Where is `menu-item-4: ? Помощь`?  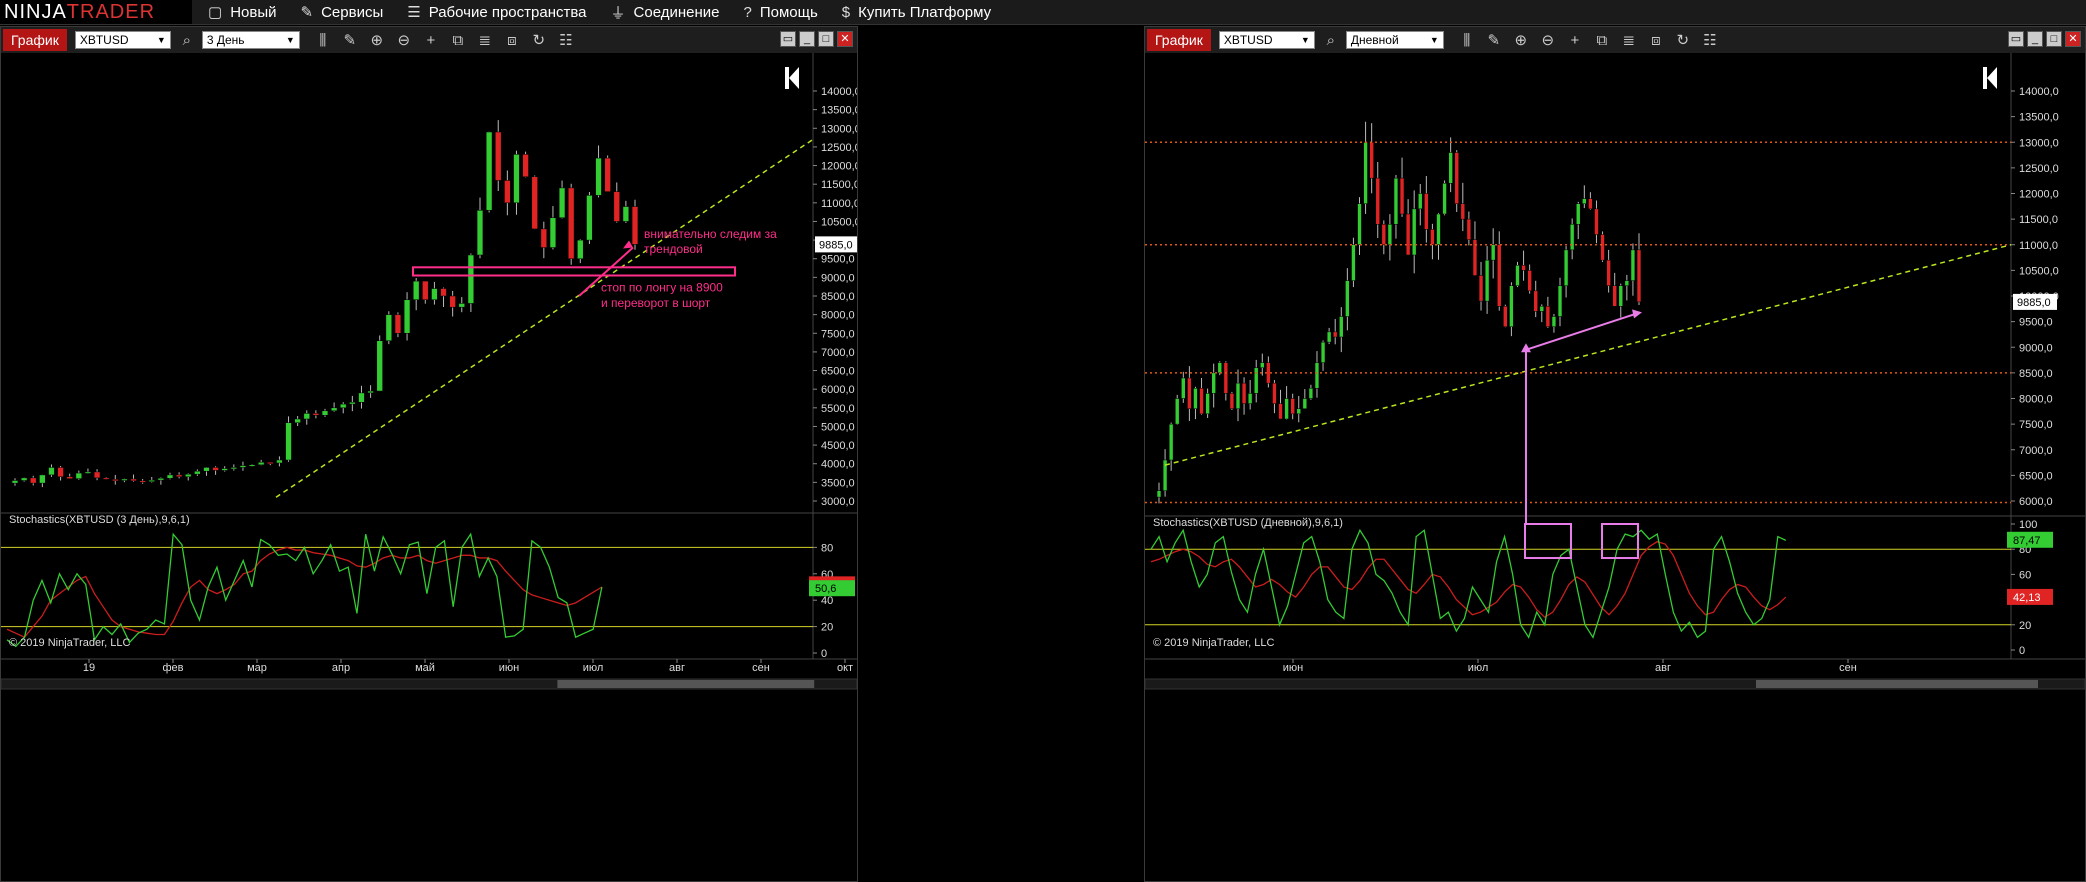 menu-item-4: ? Помощь is located at coordinates (780, 12).